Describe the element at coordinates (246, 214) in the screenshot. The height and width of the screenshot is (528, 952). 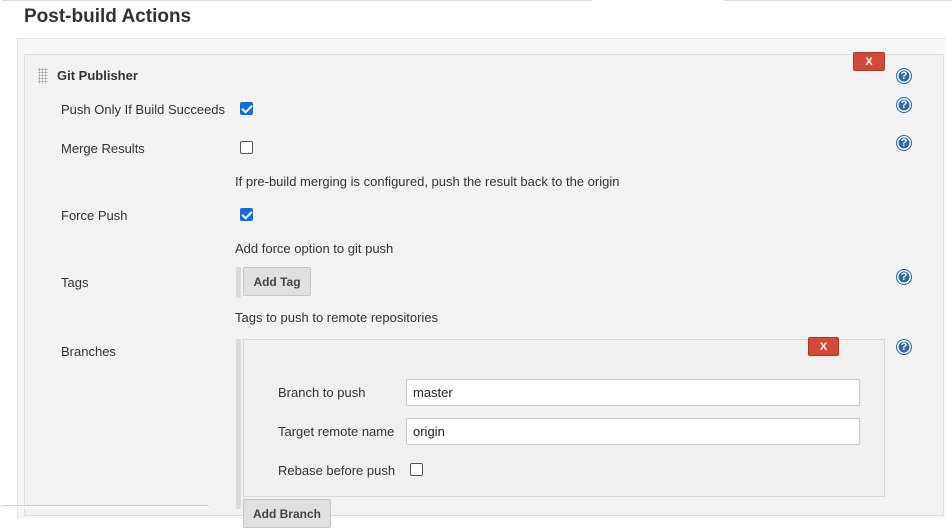
I see `force-push-checkbox` at that location.